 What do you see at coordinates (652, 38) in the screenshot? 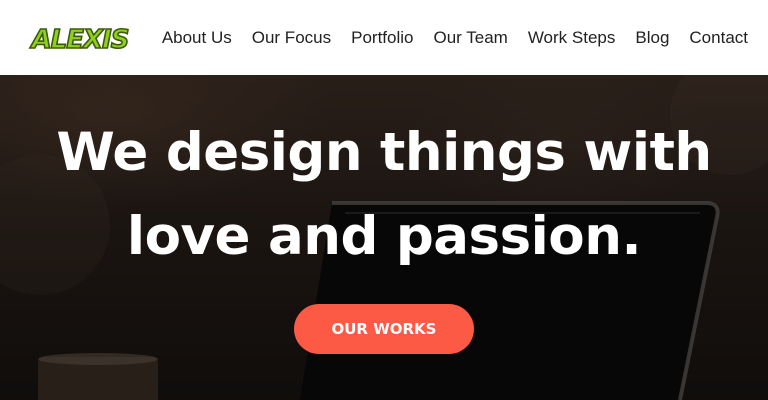
I see `nav-blog: Blog` at bounding box center [652, 38].